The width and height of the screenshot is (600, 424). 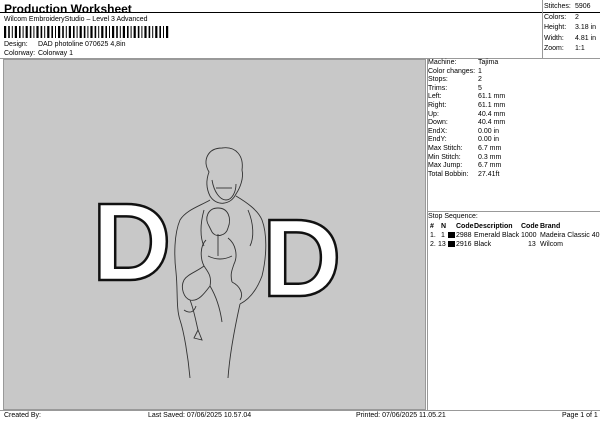 I want to click on stat-value: 3.18 in, so click(x=586, y=27).